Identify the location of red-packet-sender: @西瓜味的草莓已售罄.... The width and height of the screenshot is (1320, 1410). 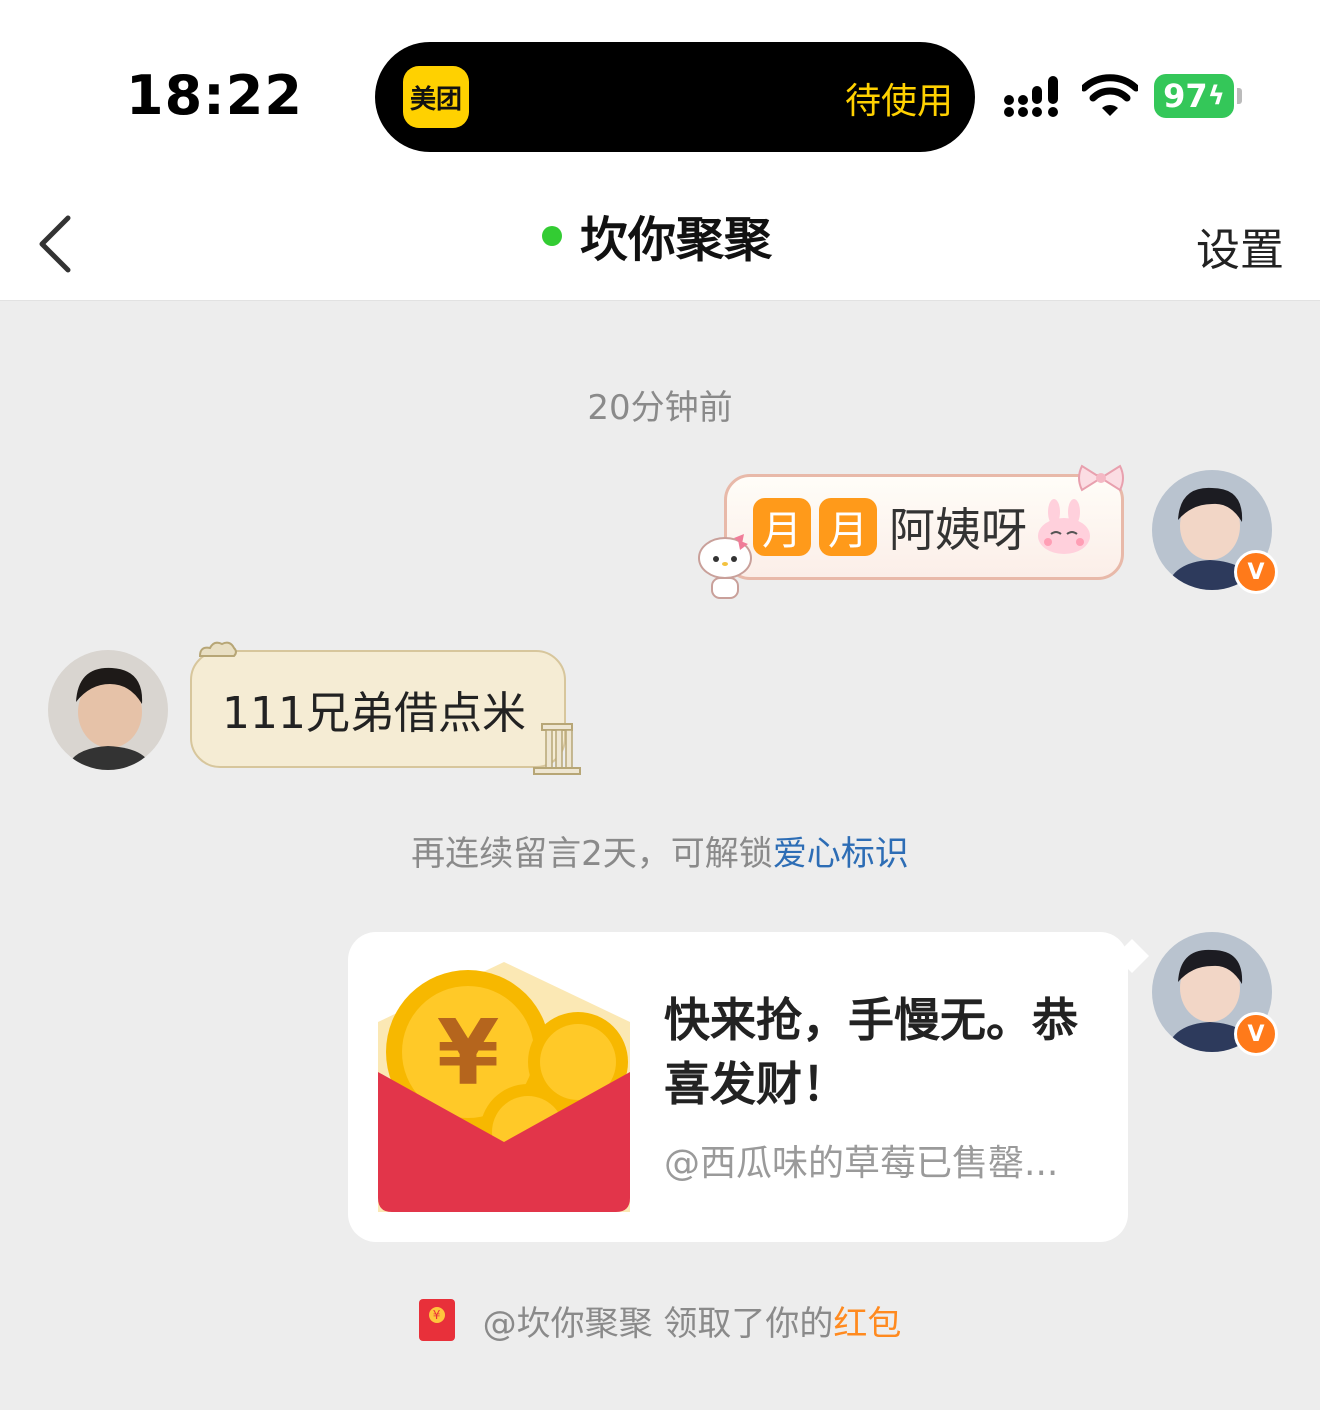
(861, 1163).